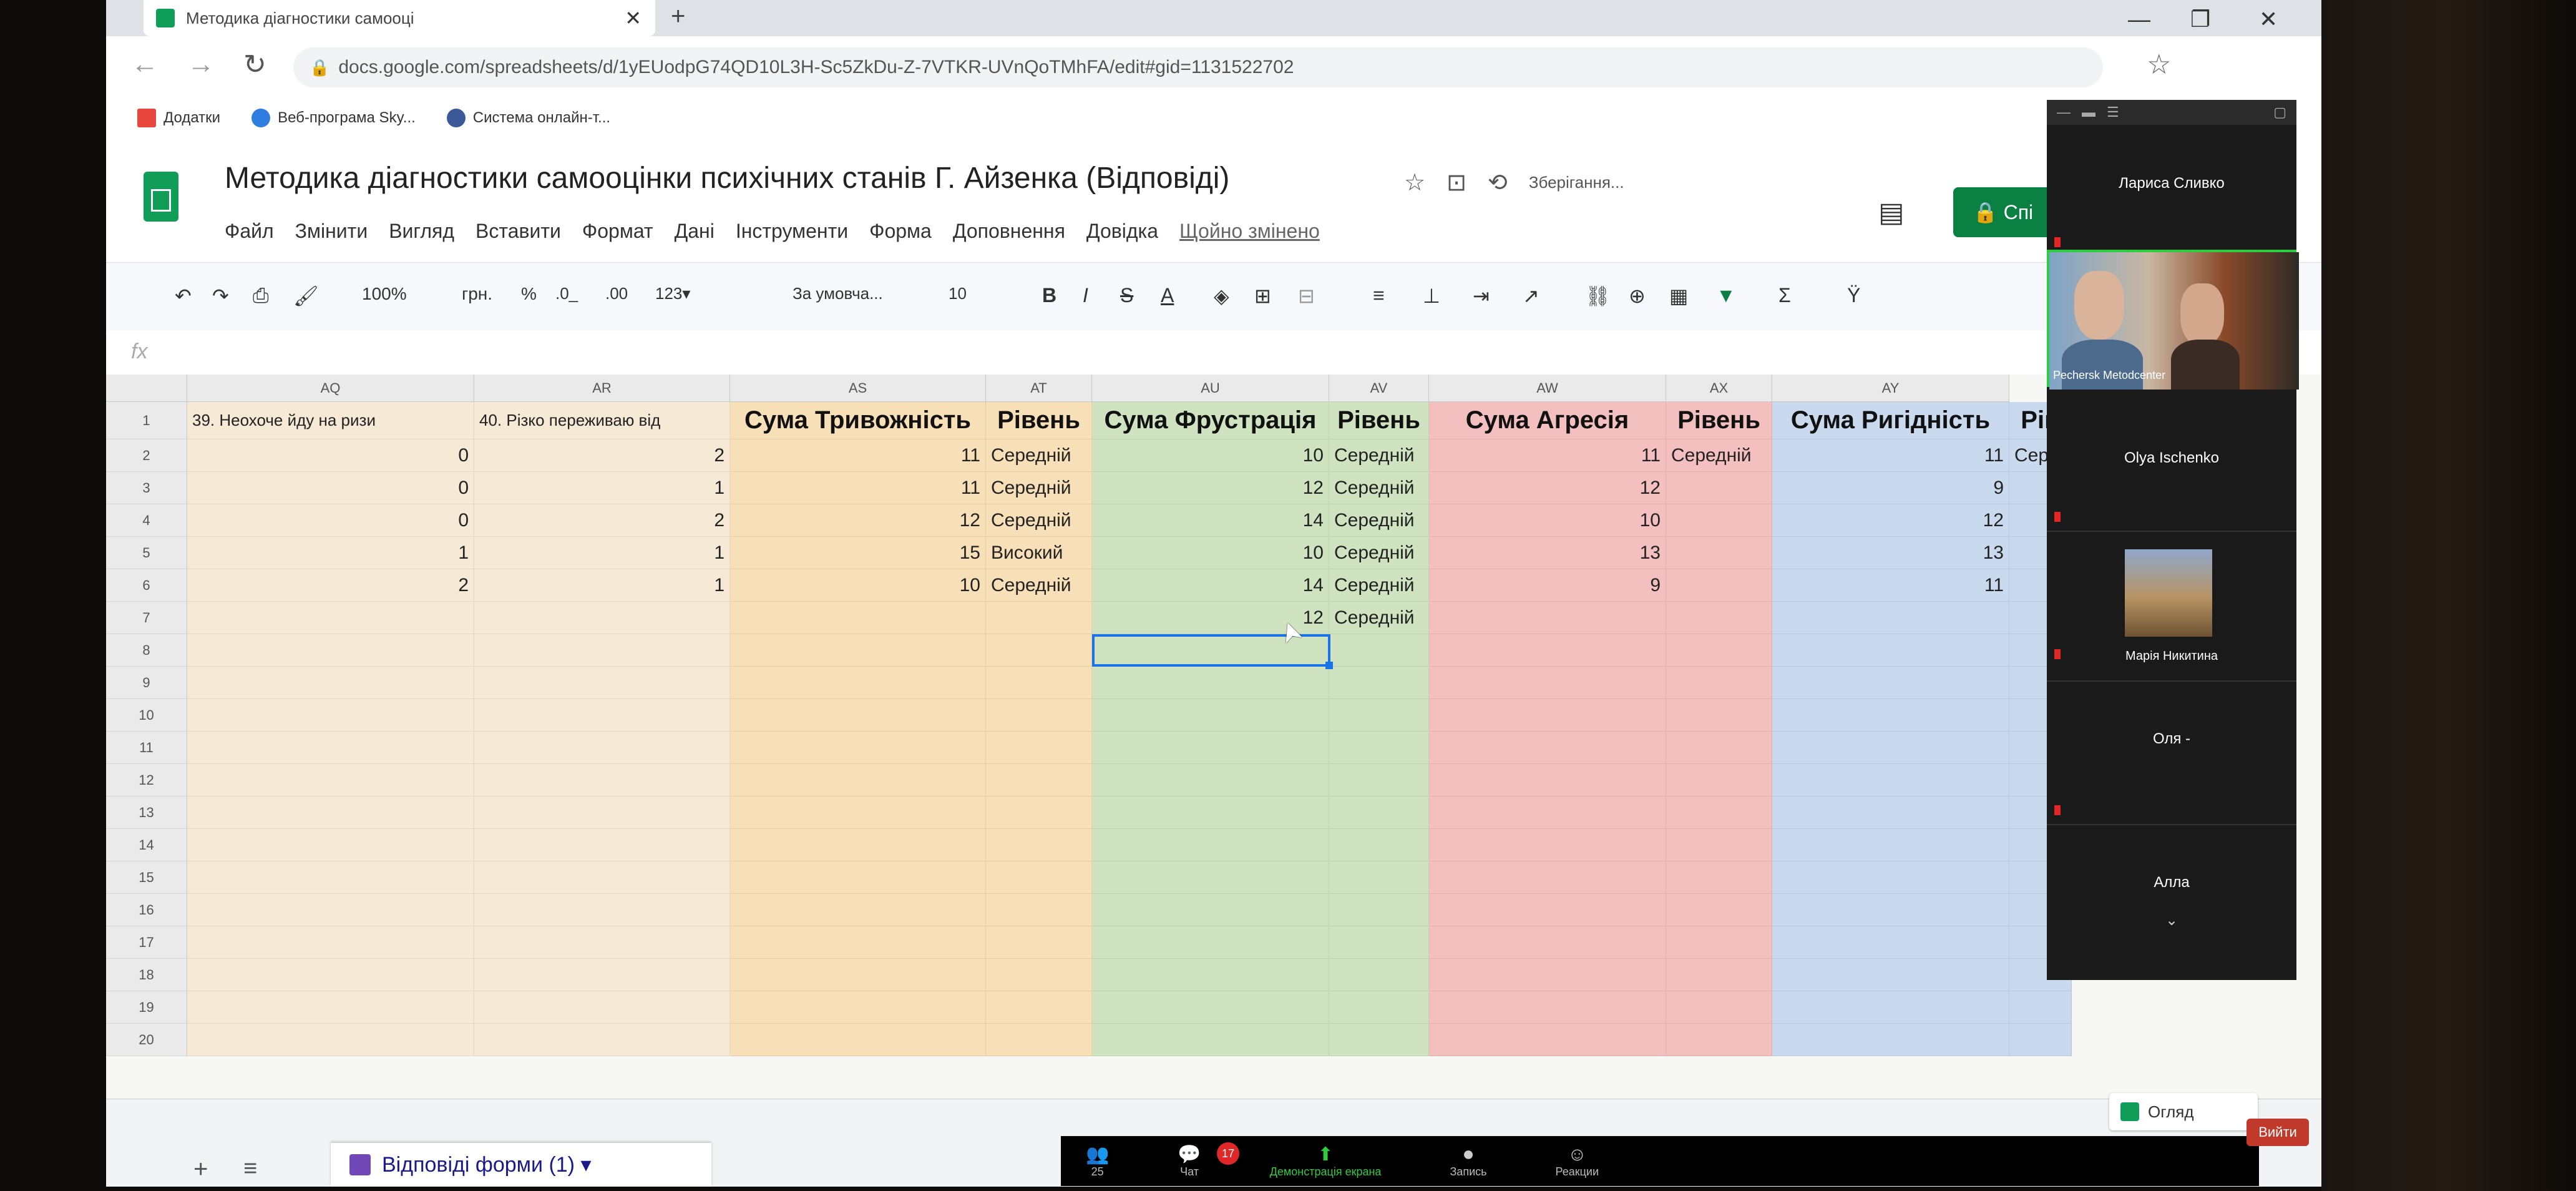 The image size is (2576, 1191). Describe the element at coordinates (1122, 232) in the screenshot. I see `menu-help: Довідка` at that location.